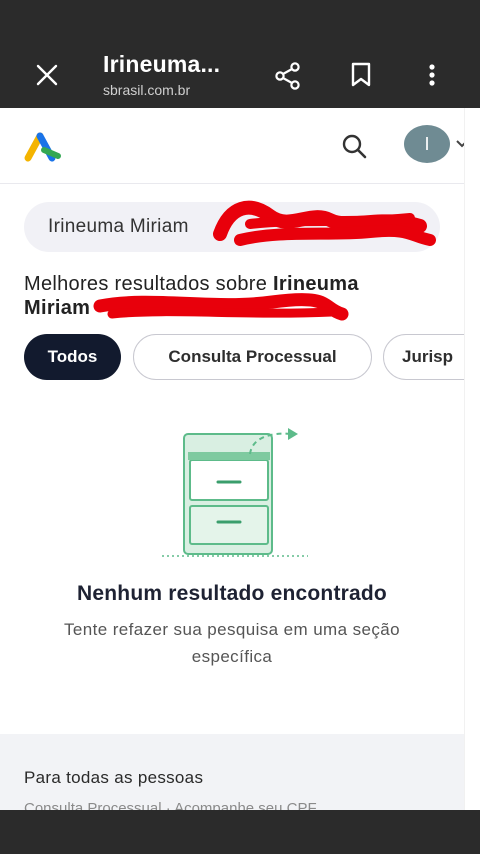  What do you see at coordinates (170, 805) in the screenshot?
I see `footer-links: Consulta Processual · Acompanhe seu CPF` at bounding box center [170, 805].